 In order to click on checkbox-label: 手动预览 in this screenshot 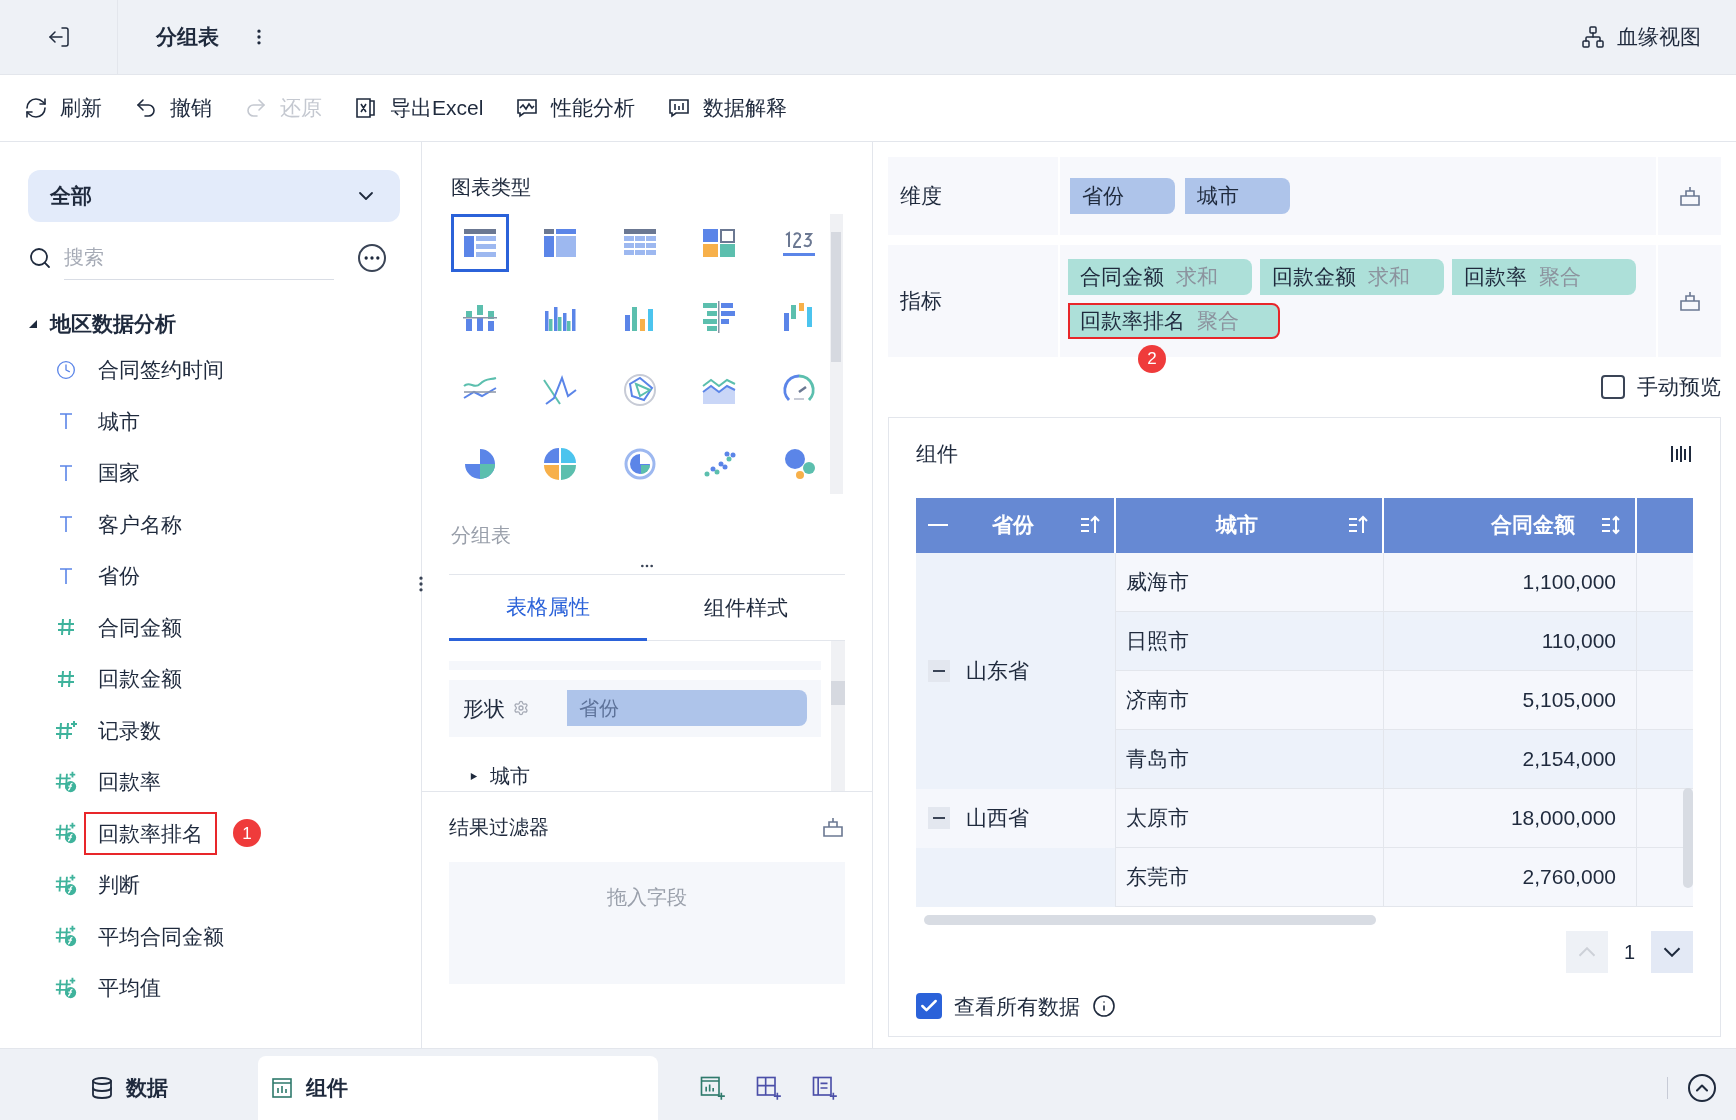, I will do `click(1679, 387)`.